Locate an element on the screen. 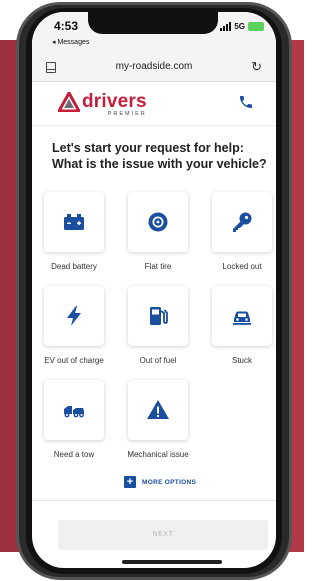  phone-notch is located at coordinates (153, 23).